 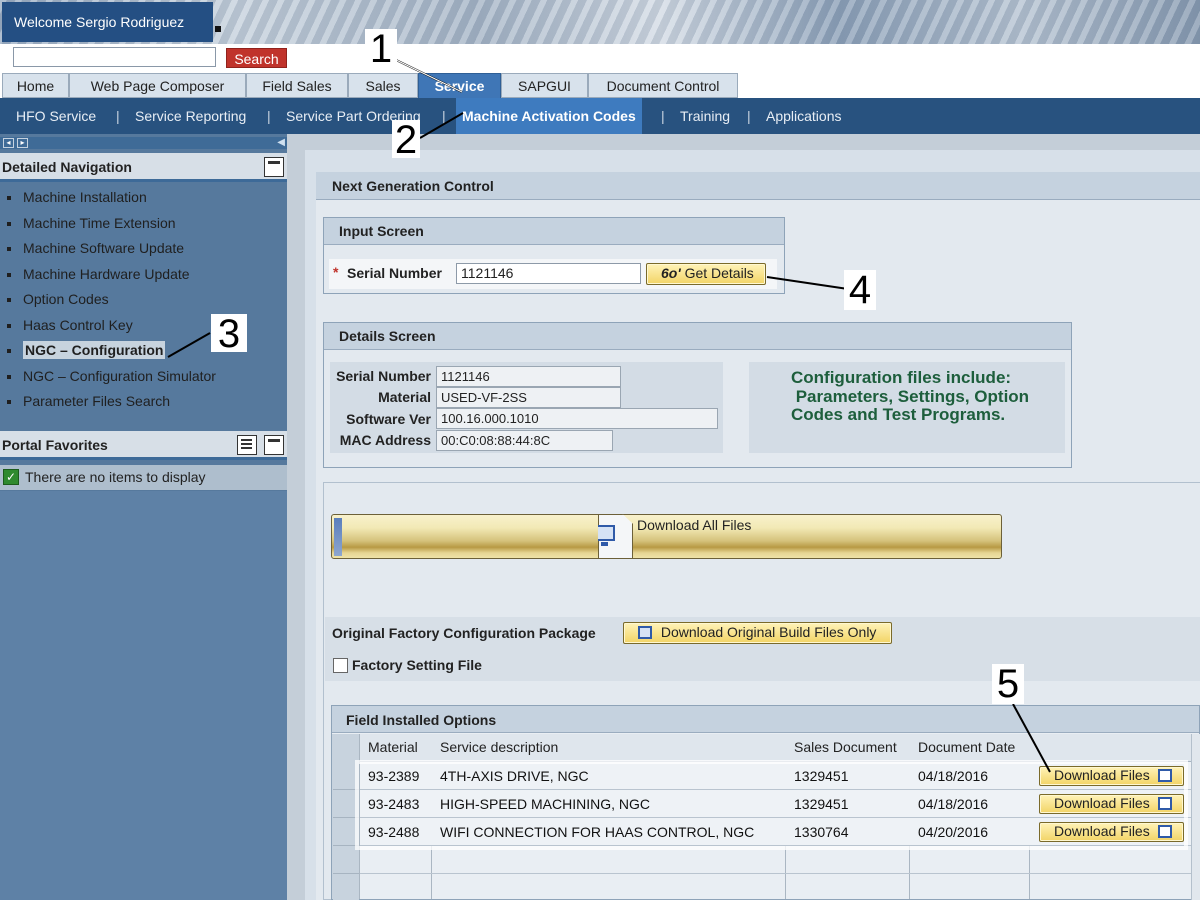 I want to click on tab-sales: Sales, so click(x=383, y=85).